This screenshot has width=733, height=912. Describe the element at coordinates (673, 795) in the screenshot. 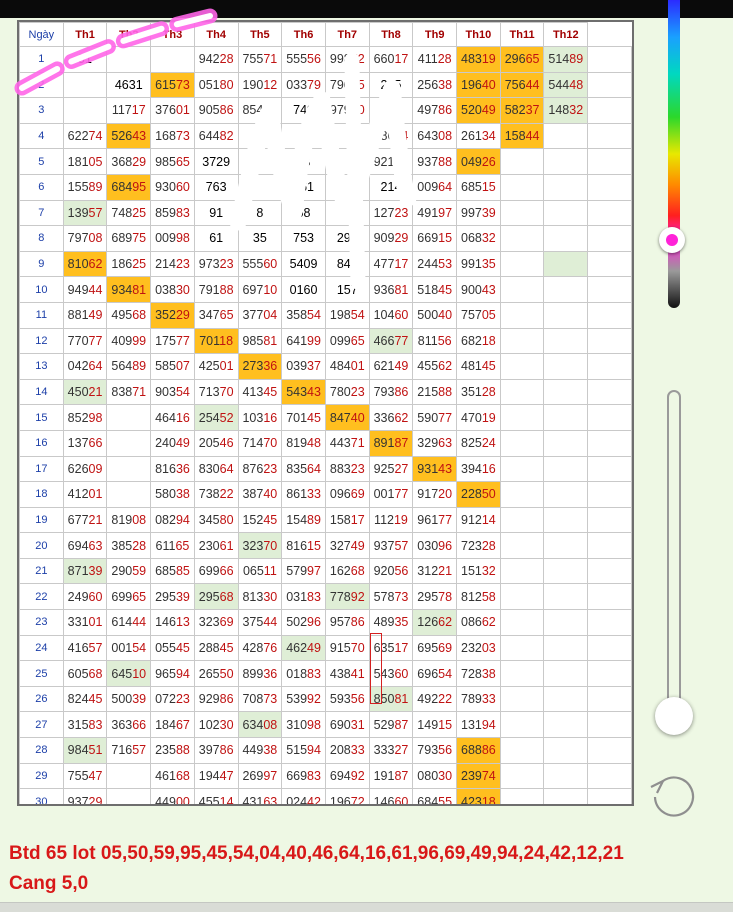

I see `undo-icon` at that location.